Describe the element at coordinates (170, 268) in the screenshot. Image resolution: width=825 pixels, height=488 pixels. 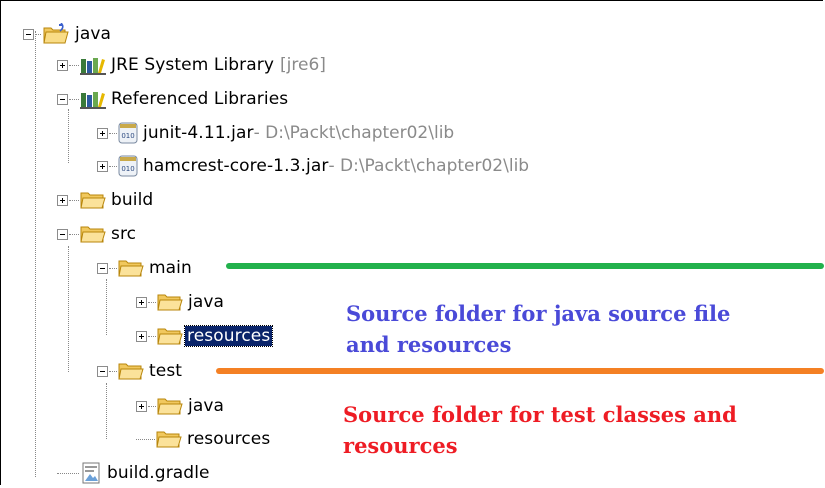
I see `node-label: main` at that location.